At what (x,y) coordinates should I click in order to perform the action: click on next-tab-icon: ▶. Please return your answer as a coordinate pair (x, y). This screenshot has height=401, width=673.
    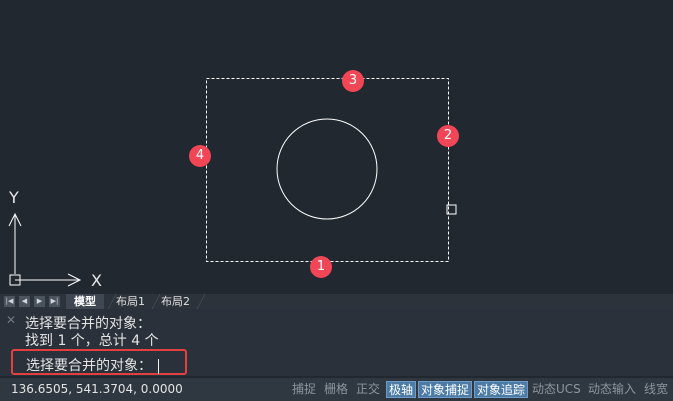
    Looking at the image, I should click on (39, 301).